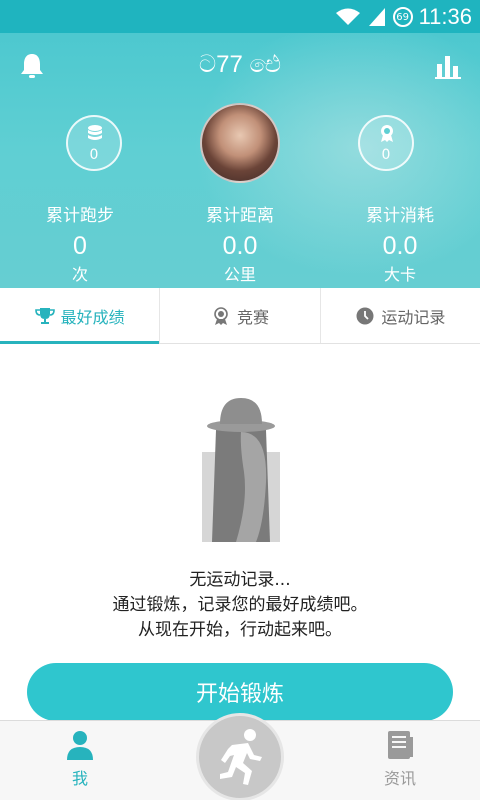 The height and width of the screenshot is (800, 480). I want to click on run-button, so click(240, 756).